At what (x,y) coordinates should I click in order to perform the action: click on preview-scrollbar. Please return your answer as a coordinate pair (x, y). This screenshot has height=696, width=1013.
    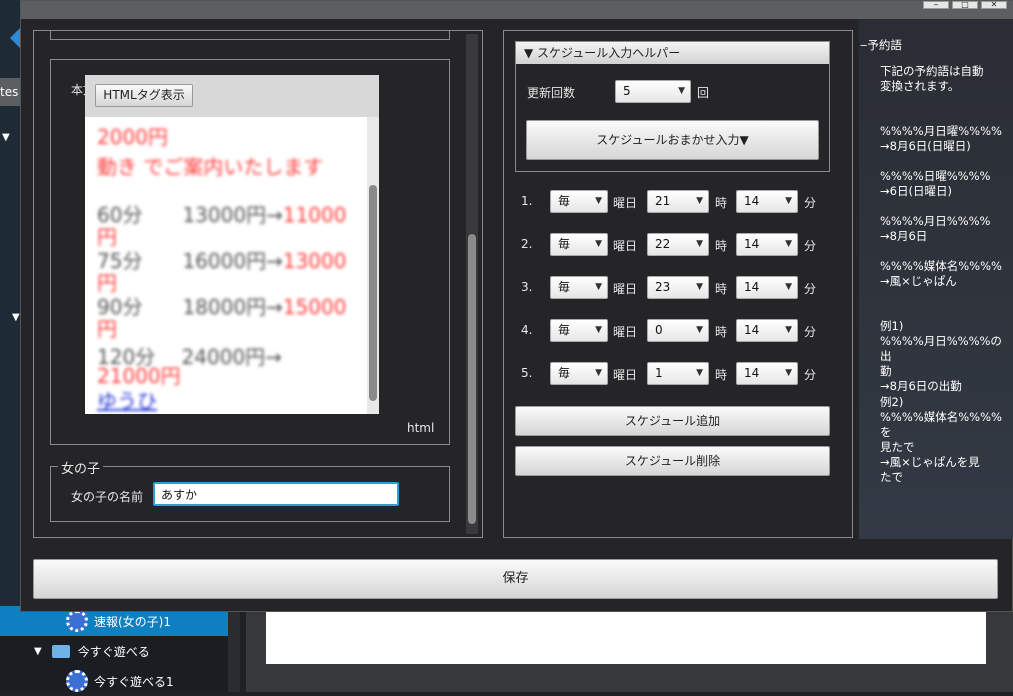
    Looking at the image, I should click on (373, 265).